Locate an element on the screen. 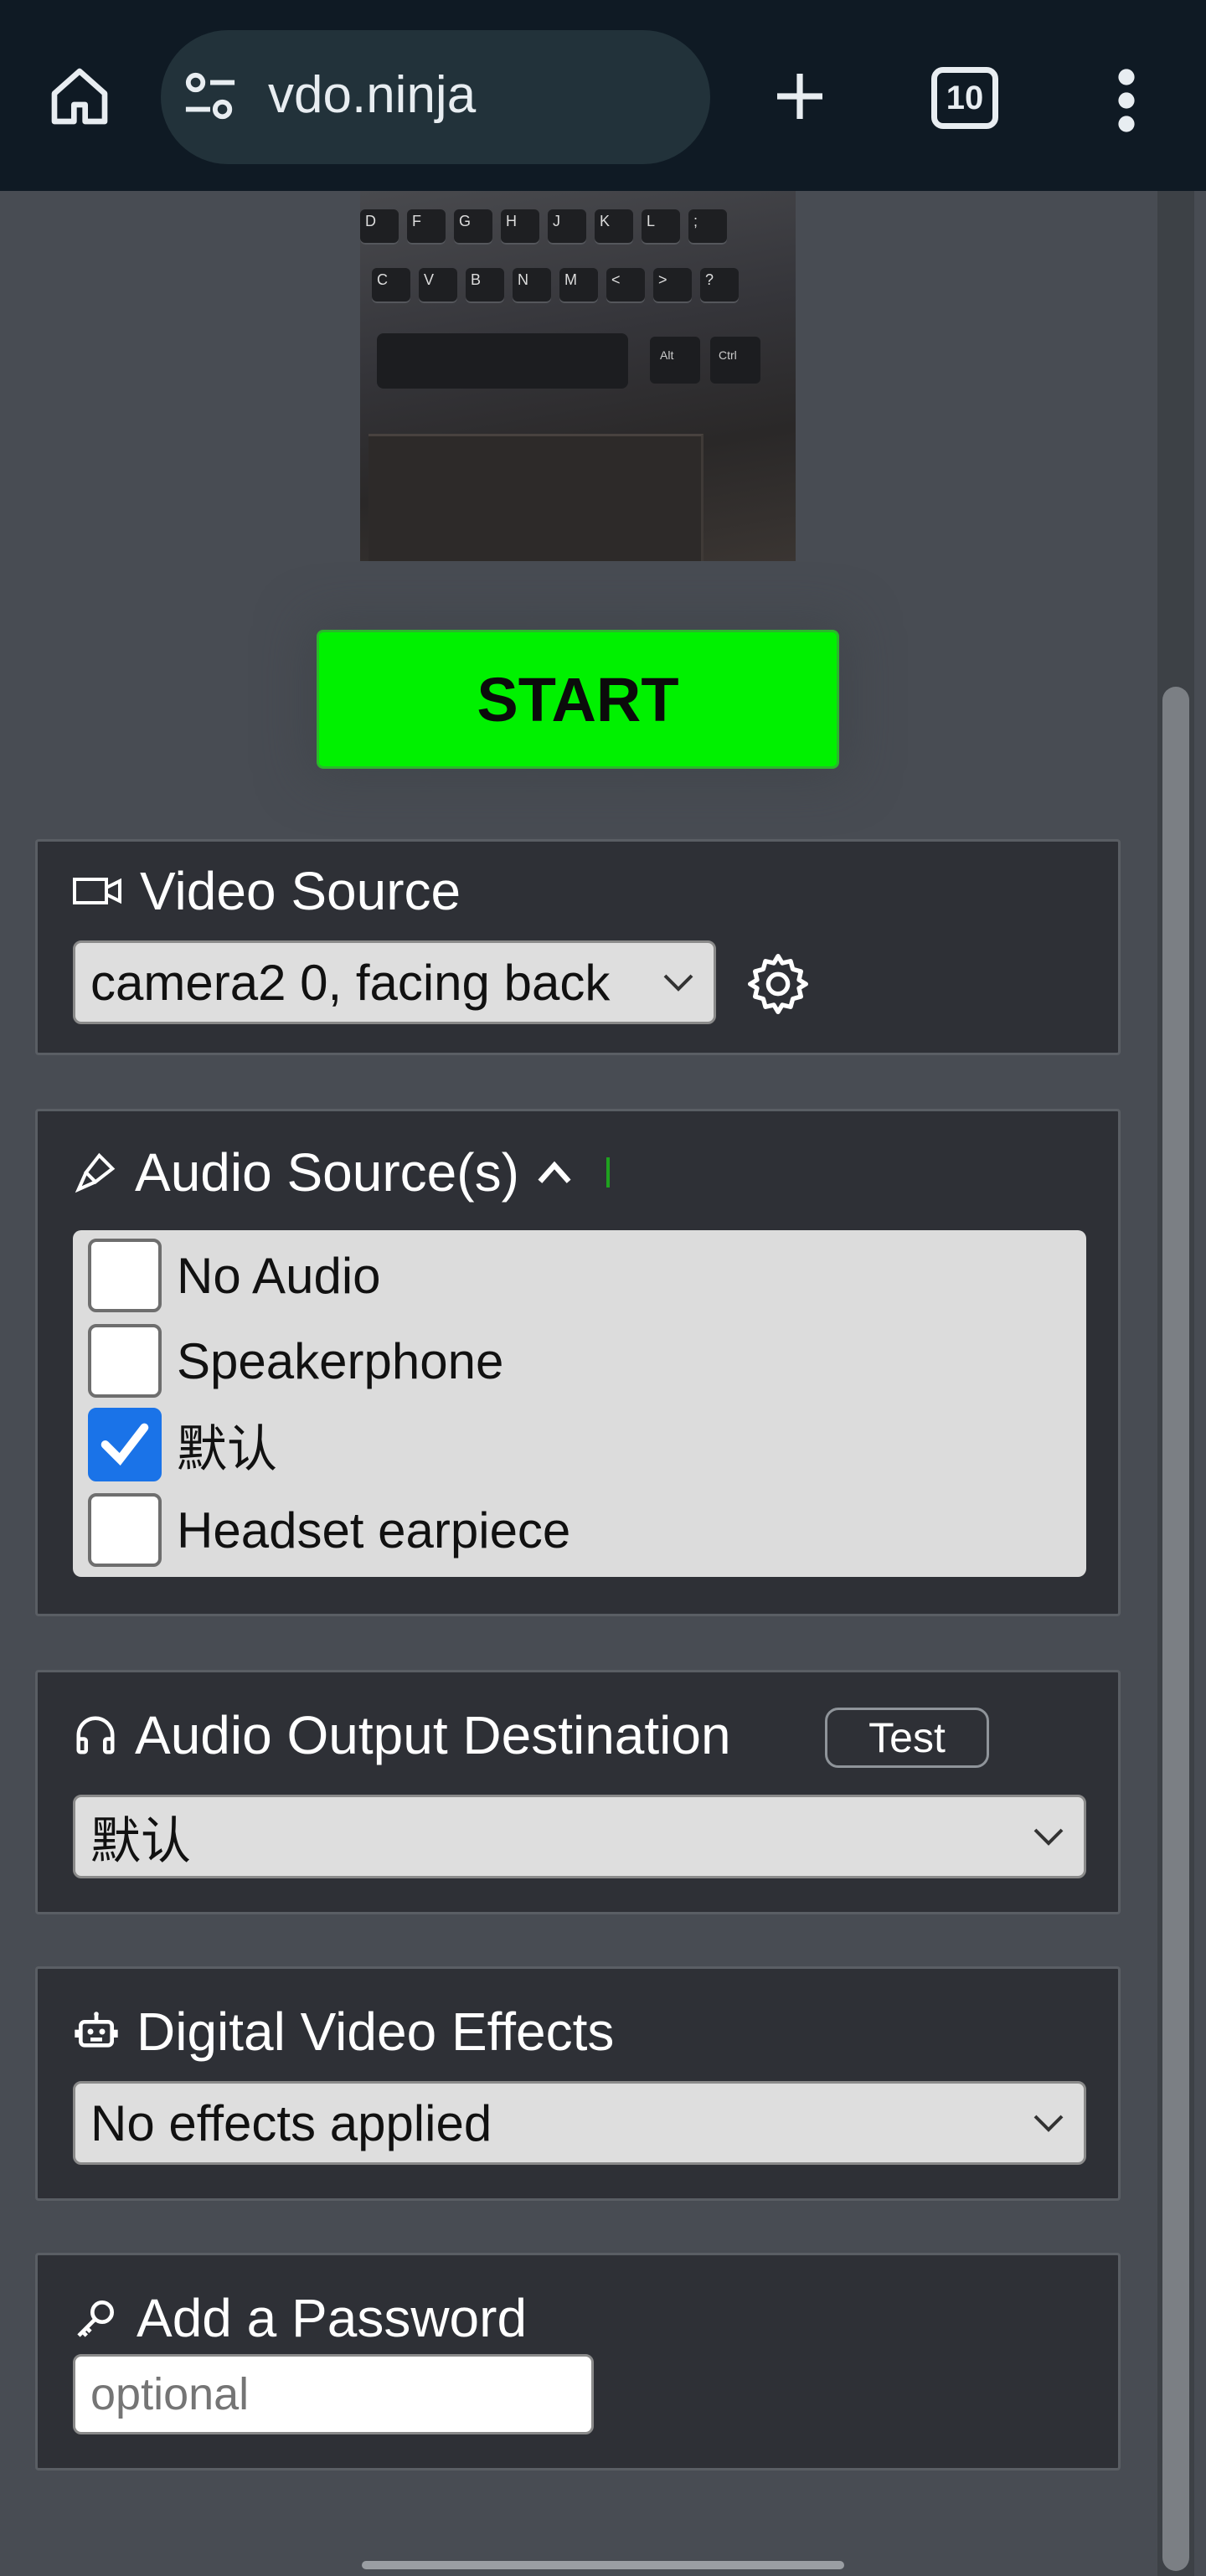  gesture-navigation-bar is located at coordinates (603, 2565).